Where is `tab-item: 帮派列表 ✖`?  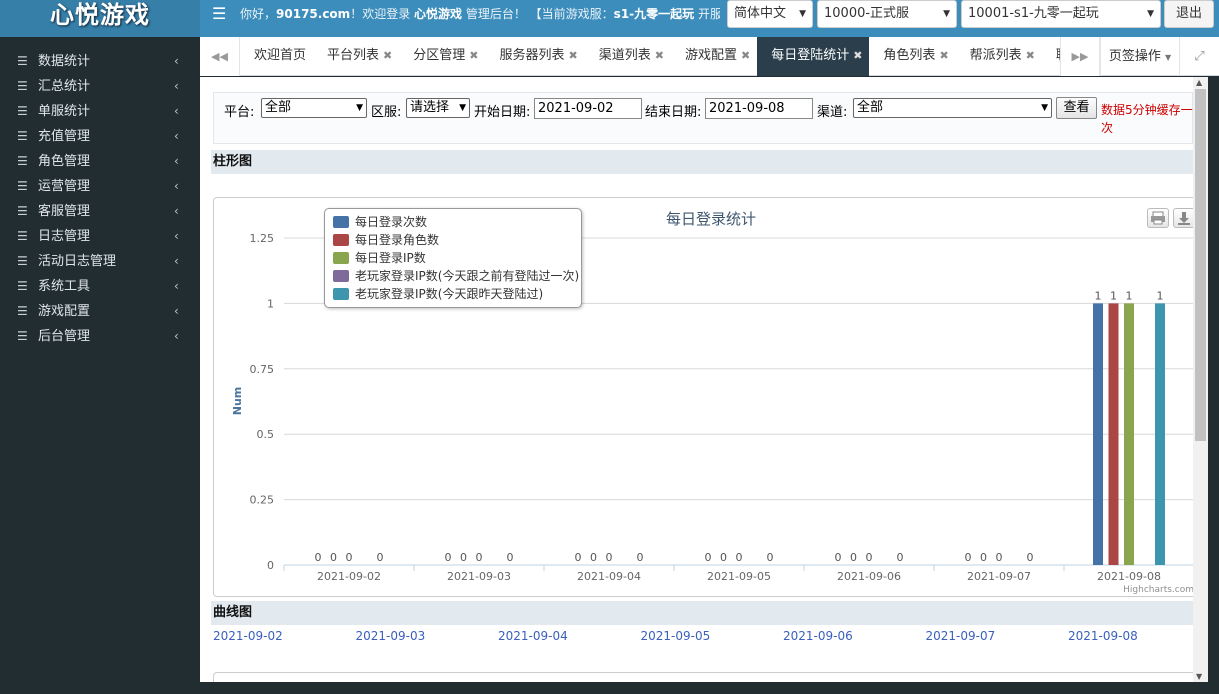 tab-item: 帮派列表 ✖ is located at coordinates (999, 56).